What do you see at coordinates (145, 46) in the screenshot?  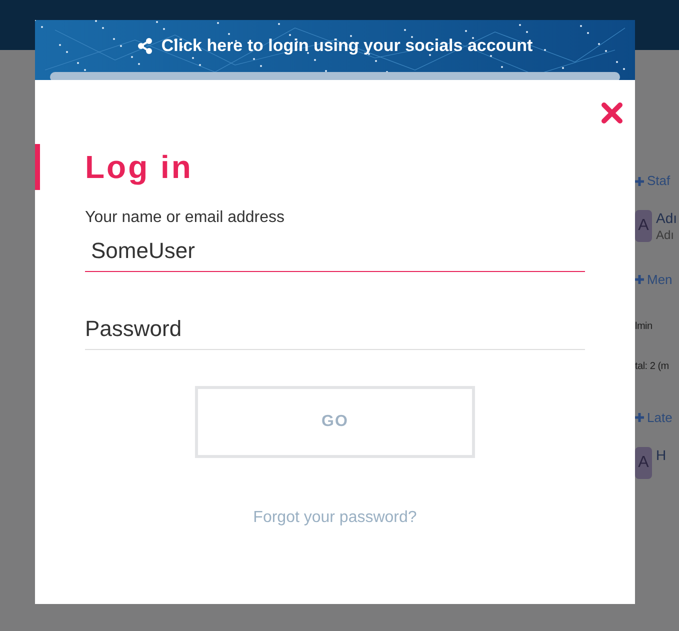 I see `share-icon` at bounding box center [145, 46].